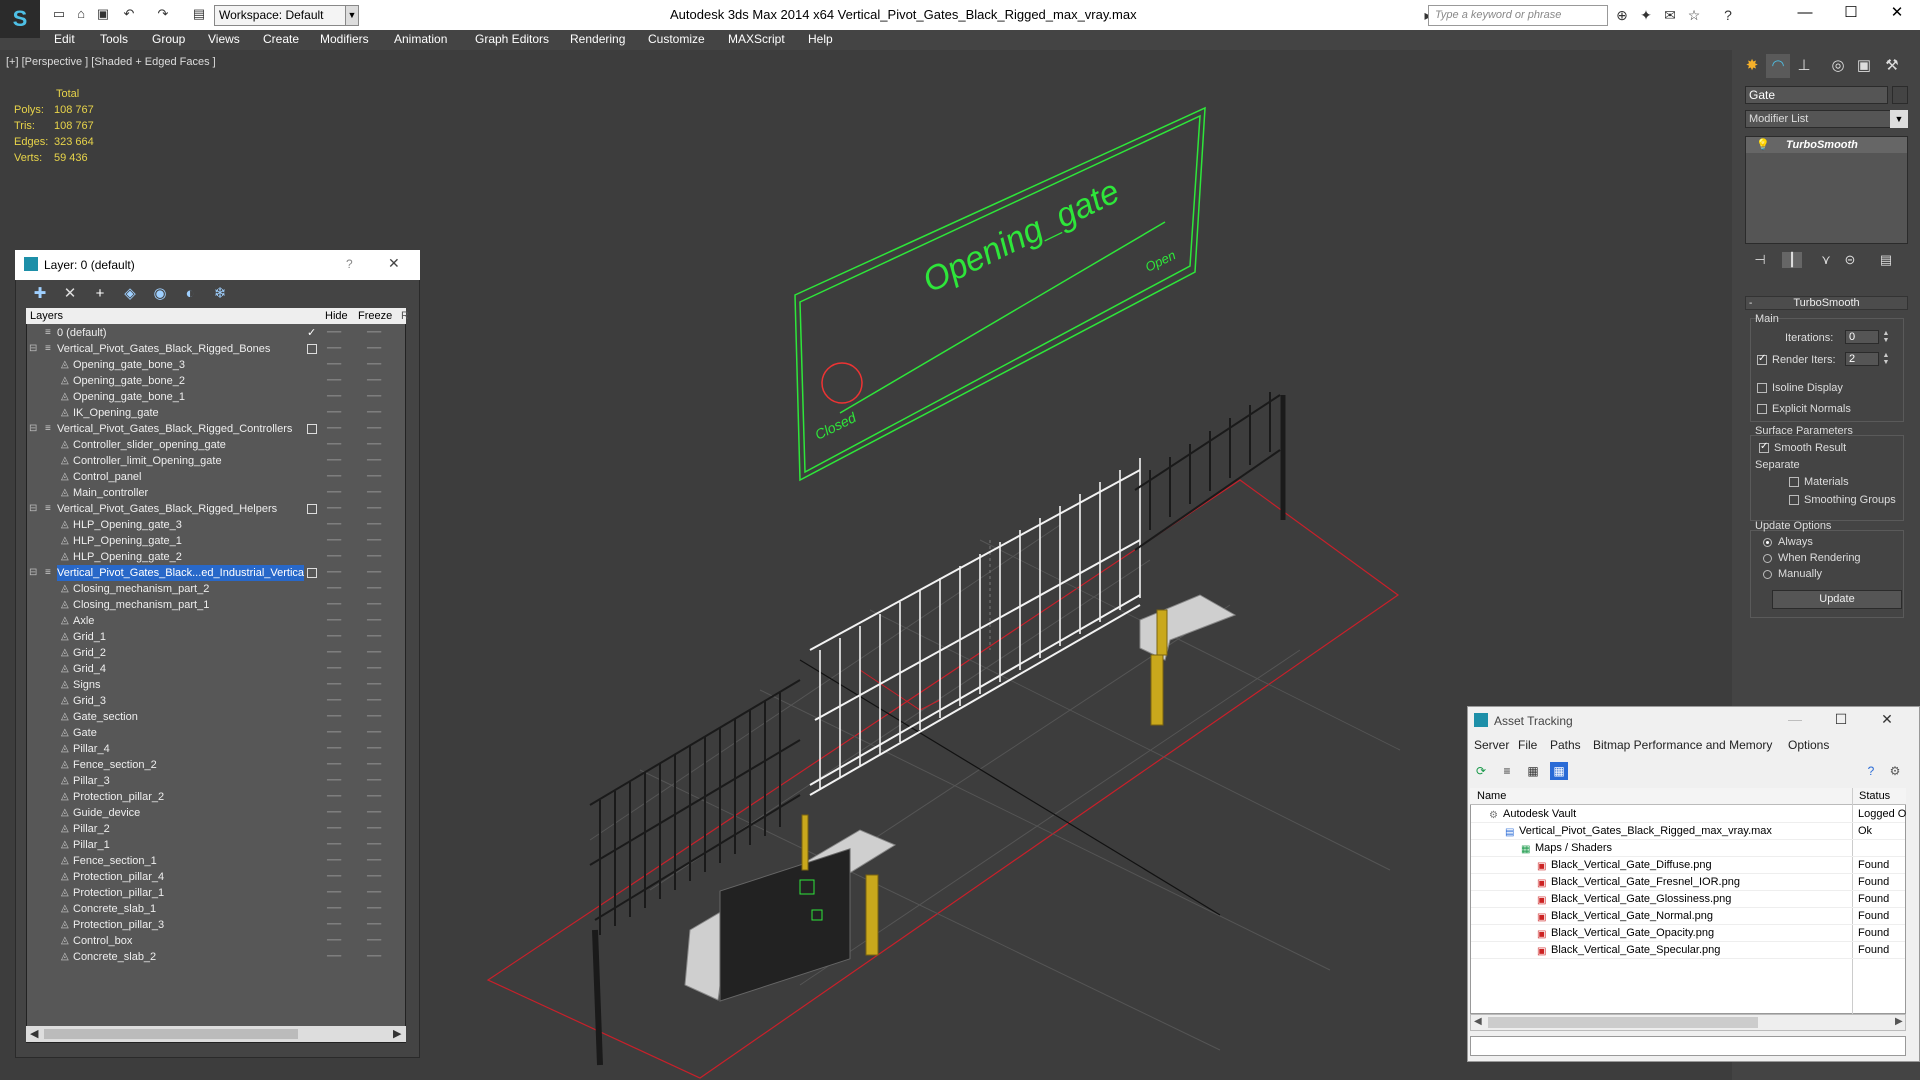  Describe the element at coordinates (81, 14) in the screenshot. I see `open-file-icon: ⌂` at that location.